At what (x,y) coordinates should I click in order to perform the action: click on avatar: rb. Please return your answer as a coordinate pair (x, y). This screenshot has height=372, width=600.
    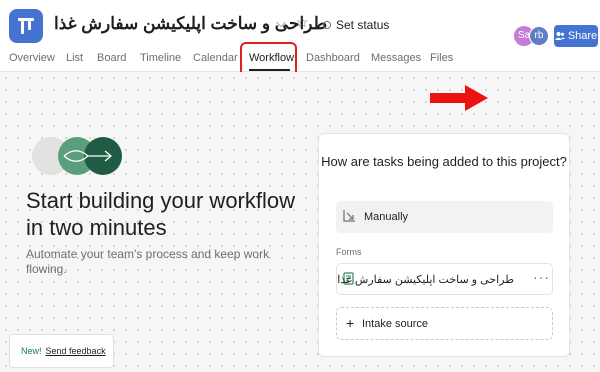
    Looking at the image, I should click on (539, 36).